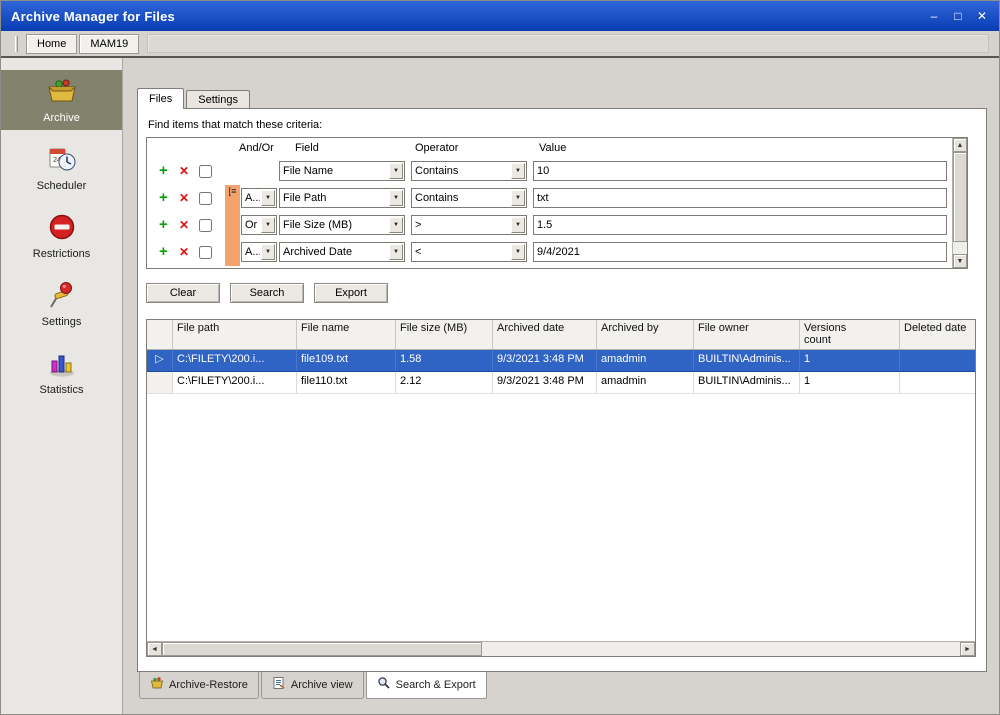 The width and height of the screenshot is (1000, 715). What do you see at coordinates (235, 334) in the screenshot?
I see `column-header: File path` at bounding box center [235, 334].